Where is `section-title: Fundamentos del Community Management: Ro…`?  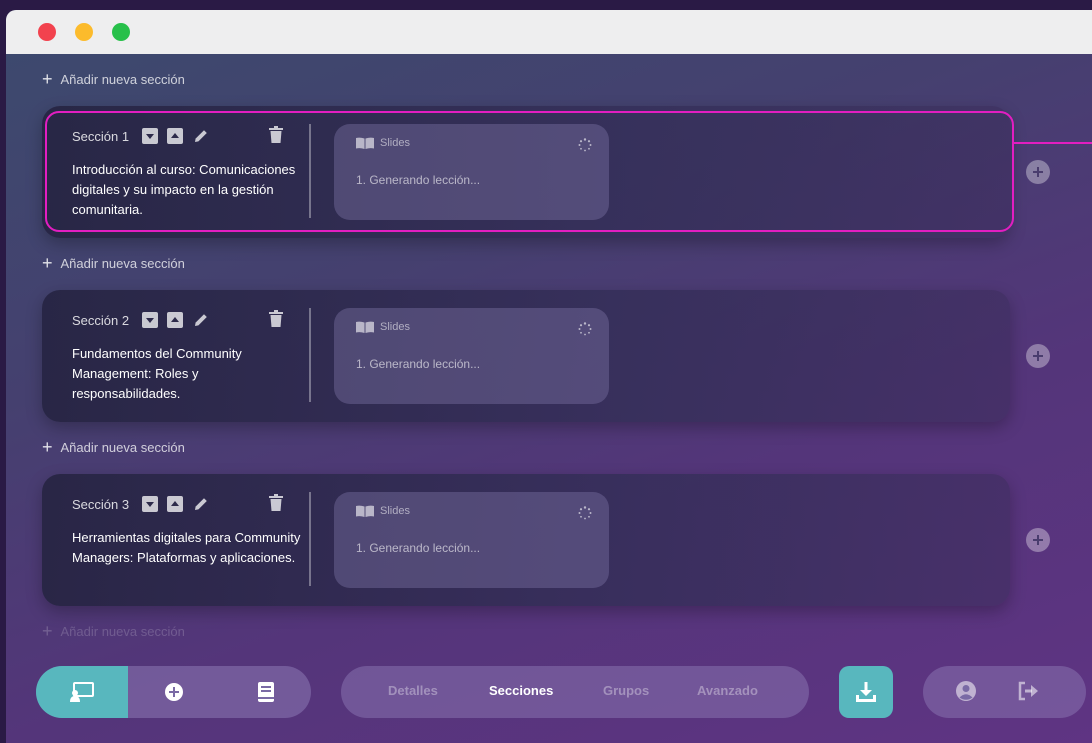
section-title: Fundamentos del Community Management: Ro… is located at coordinates (157, 373).